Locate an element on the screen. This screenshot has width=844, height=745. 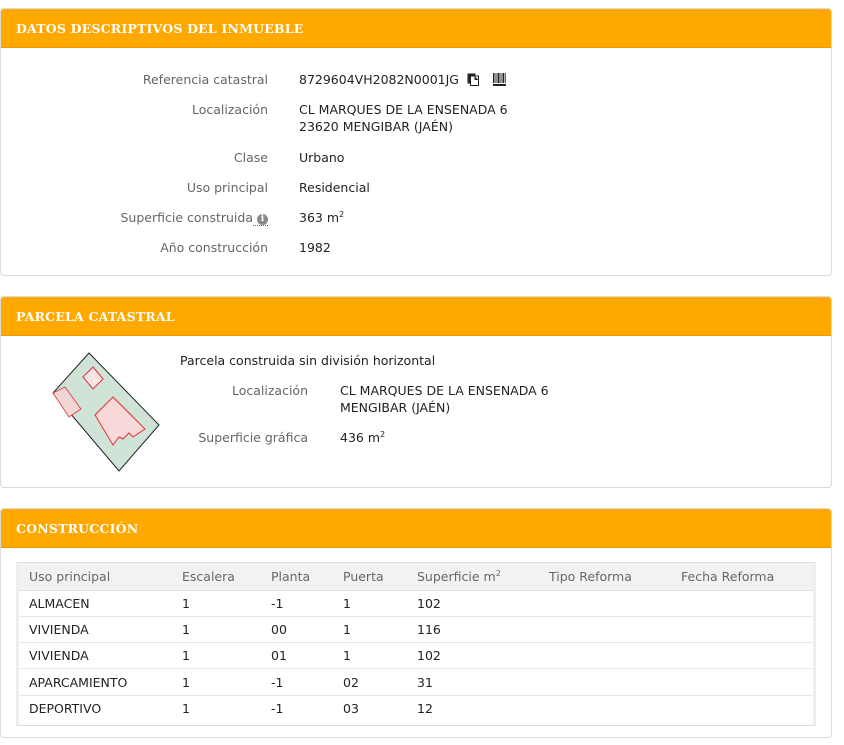
table-cell: DEPORTIVO is located at coordinates (65, 709).